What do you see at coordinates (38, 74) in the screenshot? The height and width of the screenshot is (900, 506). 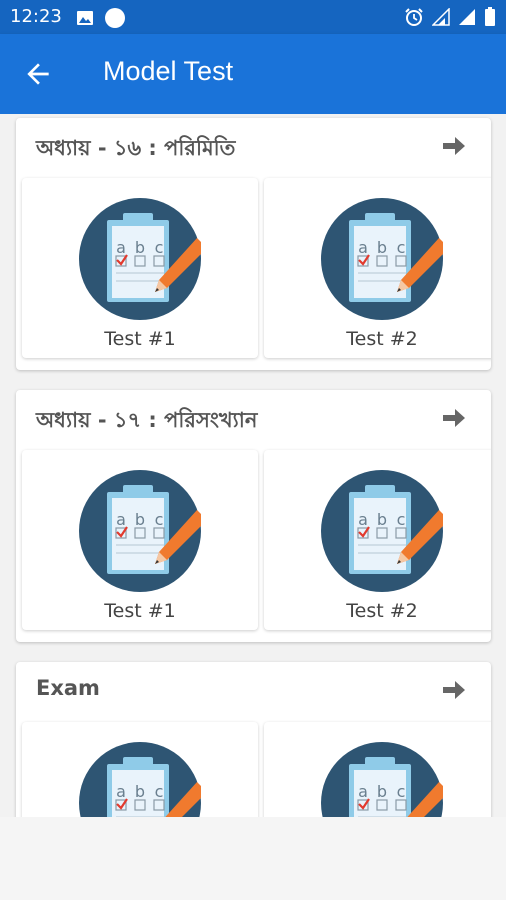 I see `arrow-back-icon` at bounding box center [38, 74].